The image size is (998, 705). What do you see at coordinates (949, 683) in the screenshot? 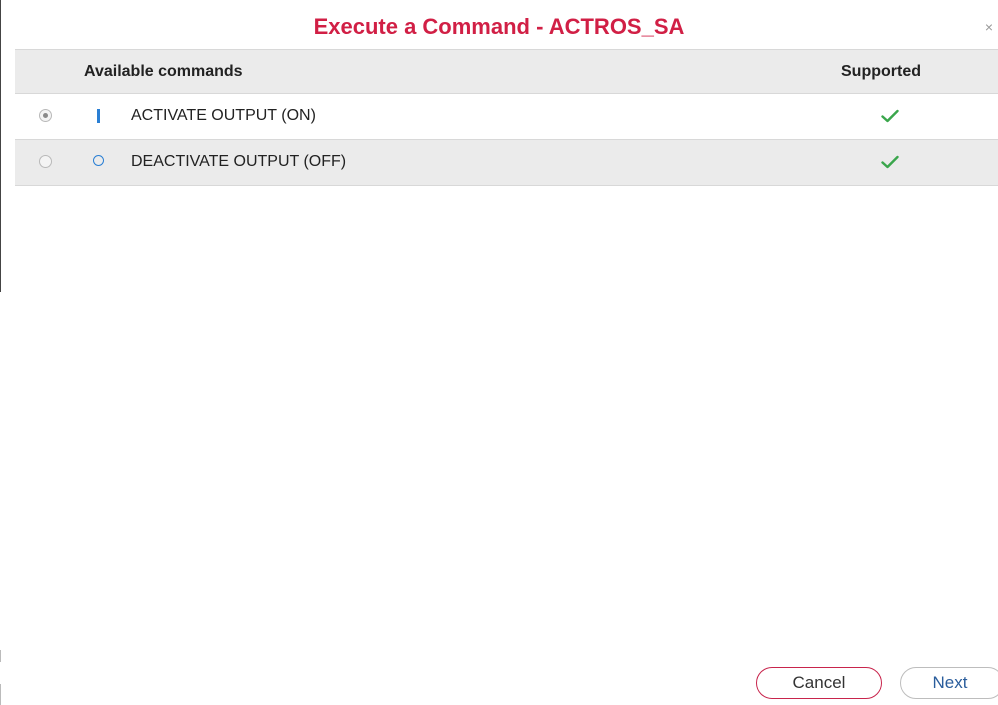
I see `next-button: Next` at bounding box center [949, 683].